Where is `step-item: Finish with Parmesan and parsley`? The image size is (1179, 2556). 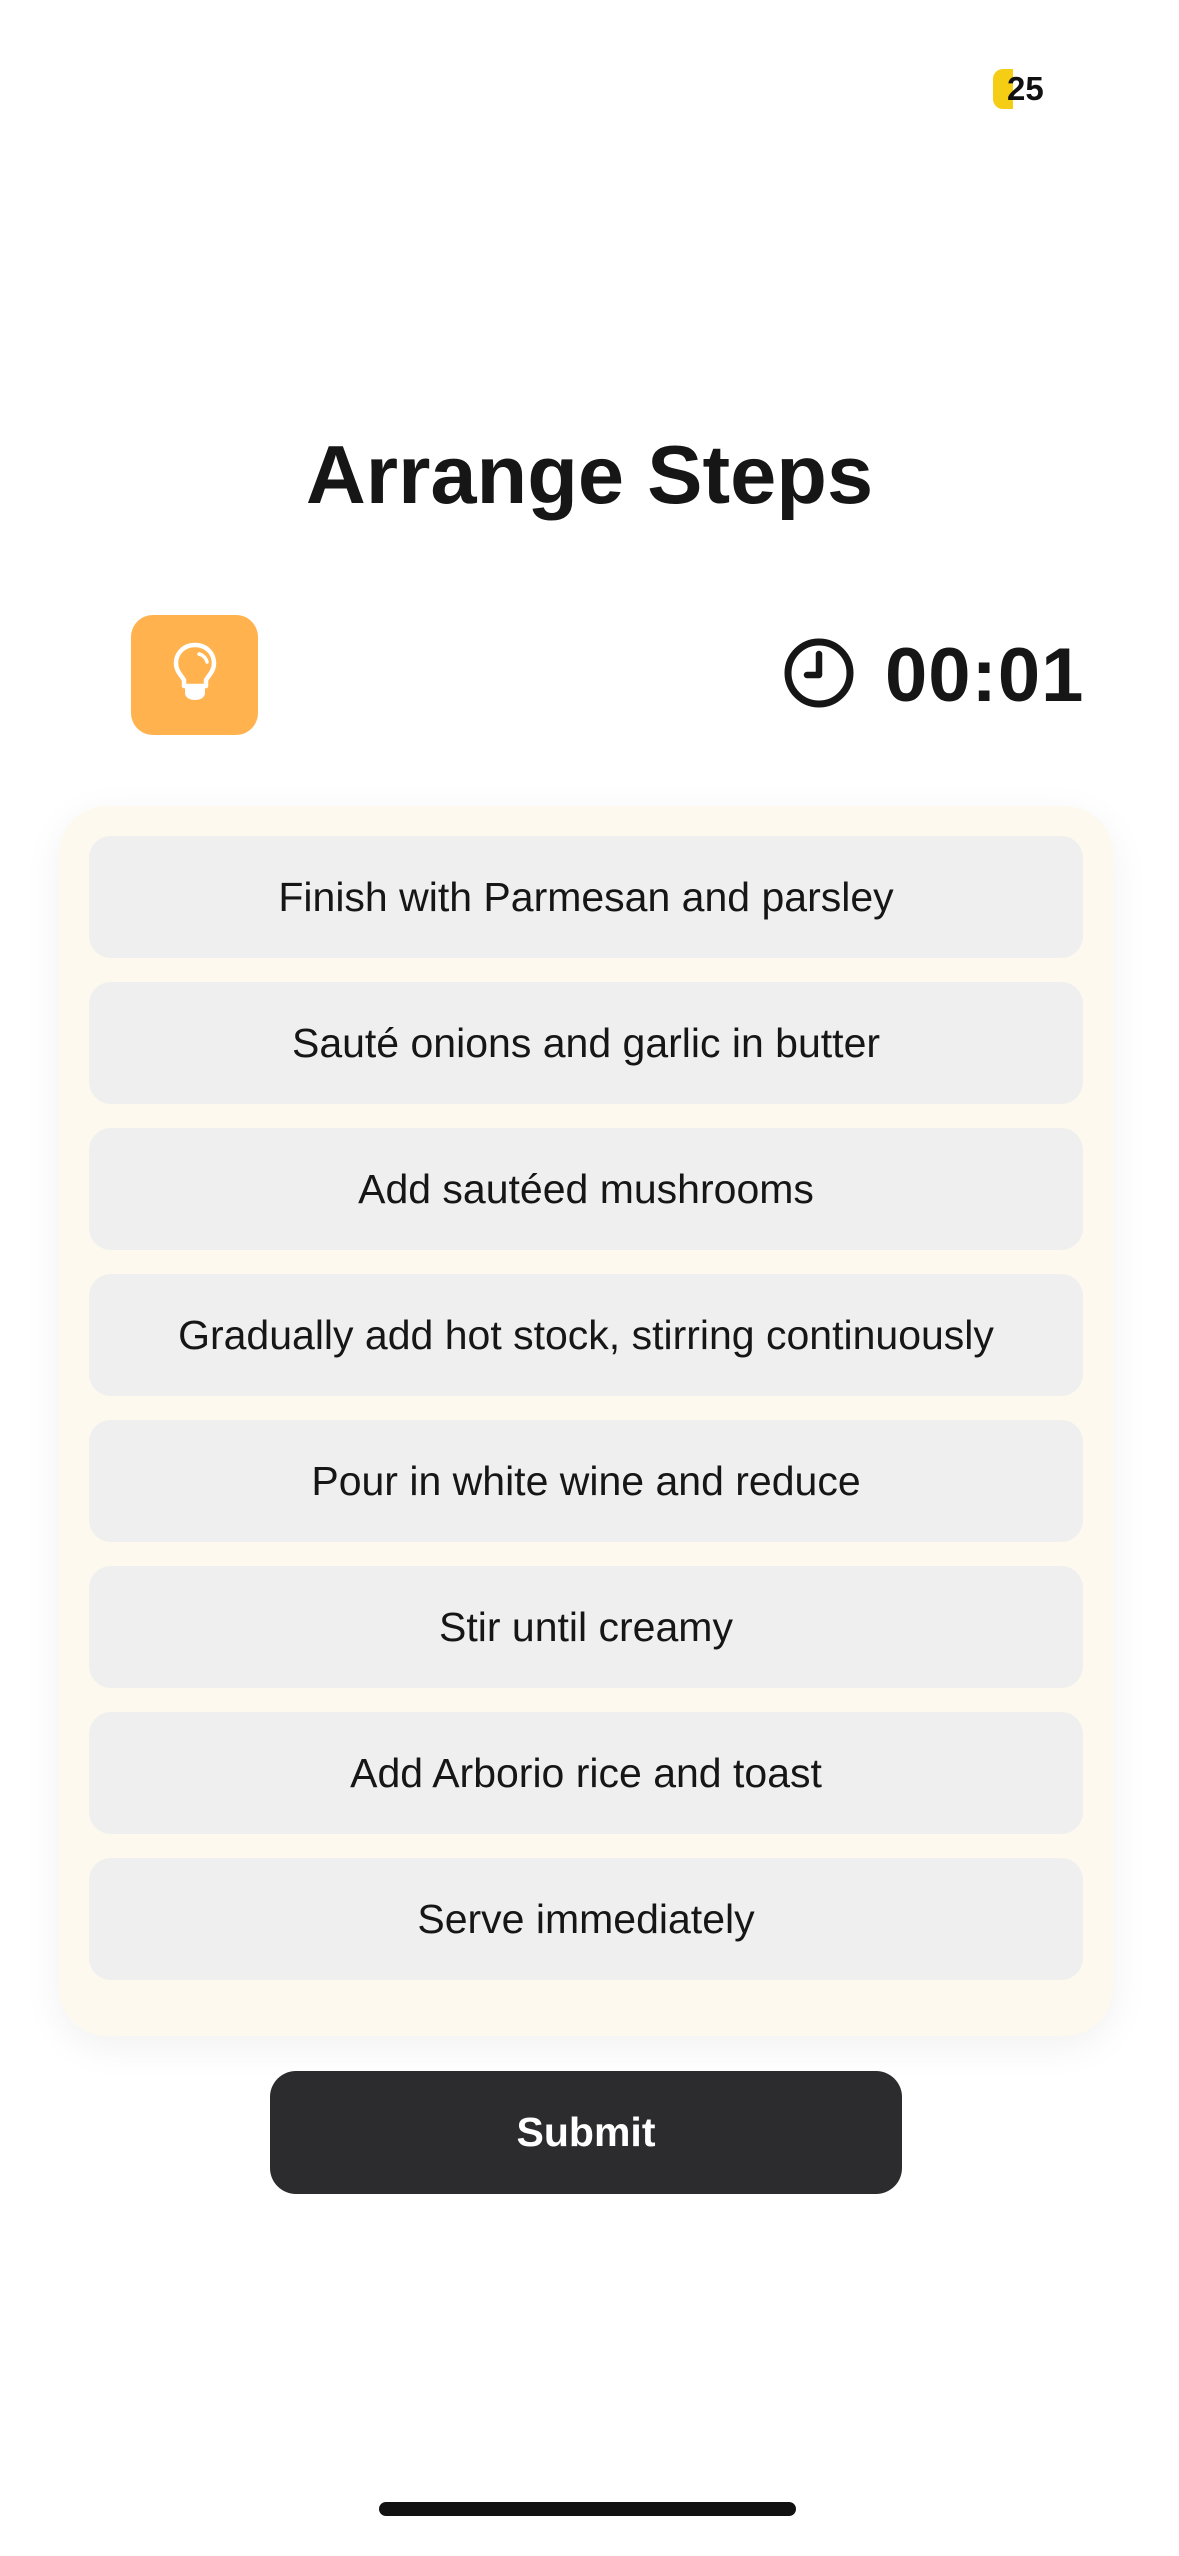
step-item: Finish with Parmesan and parsley is located at coordinates (586, 897).